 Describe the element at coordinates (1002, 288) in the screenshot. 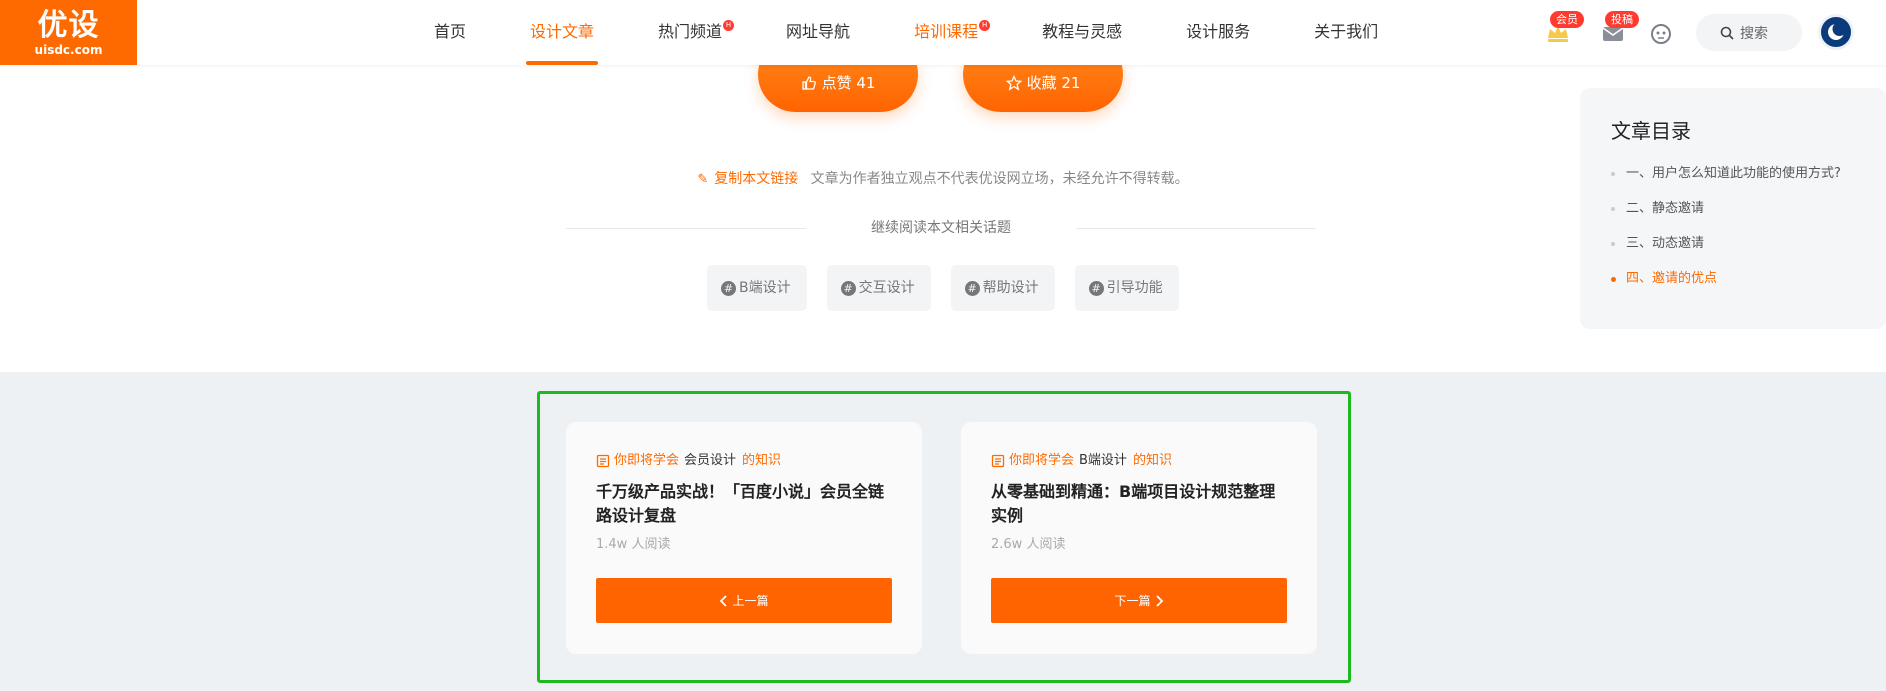

I see `tag-help-design: # 帮助设计` at that location.